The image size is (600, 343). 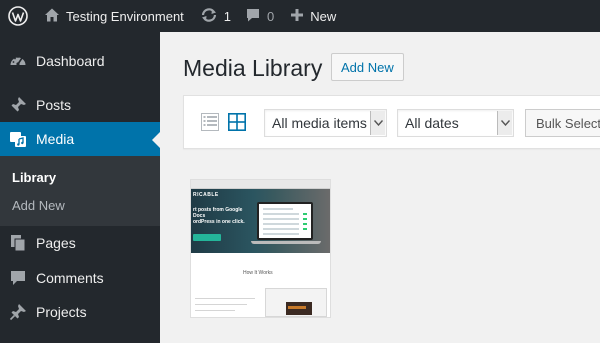 I want to click on laptop-icon, so click(x=285, y=221).